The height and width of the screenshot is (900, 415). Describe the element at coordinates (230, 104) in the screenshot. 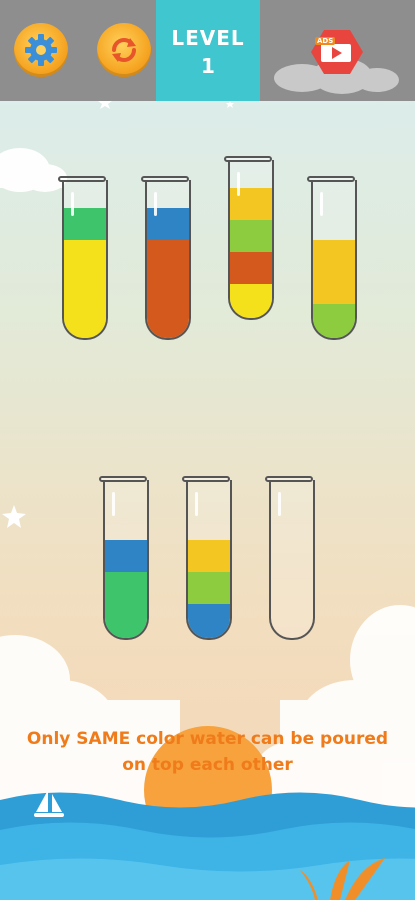

I see `star-small-right` at that location.